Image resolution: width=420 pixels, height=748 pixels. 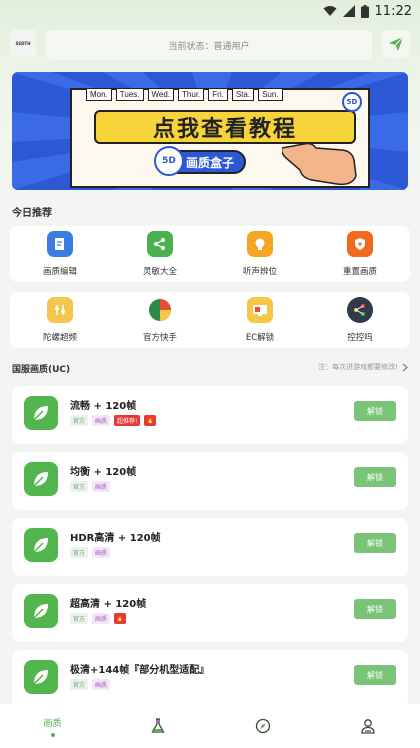 I want to click on app-logo: SSDTH, so click(x=23, y=43).